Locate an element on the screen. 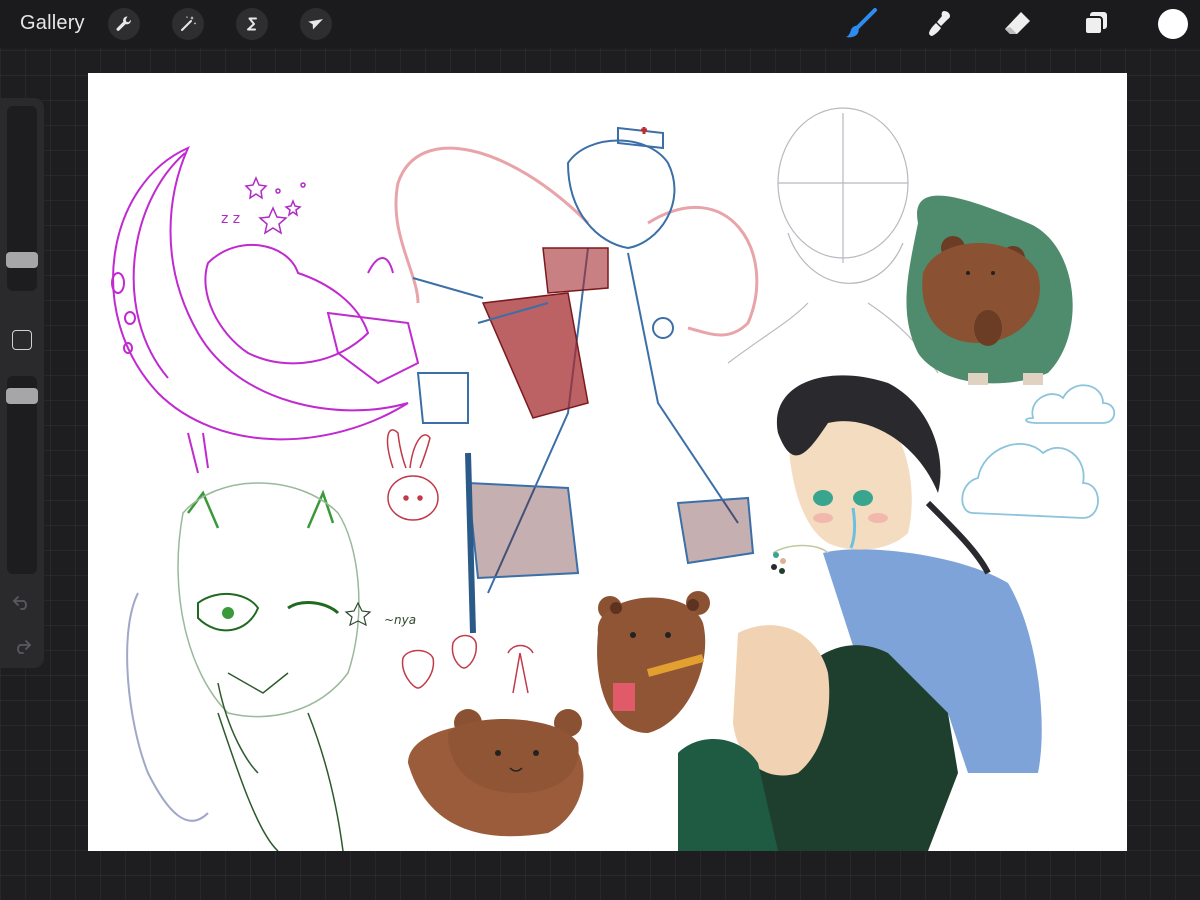  adjustments-button is located at coordinates (188, 24).